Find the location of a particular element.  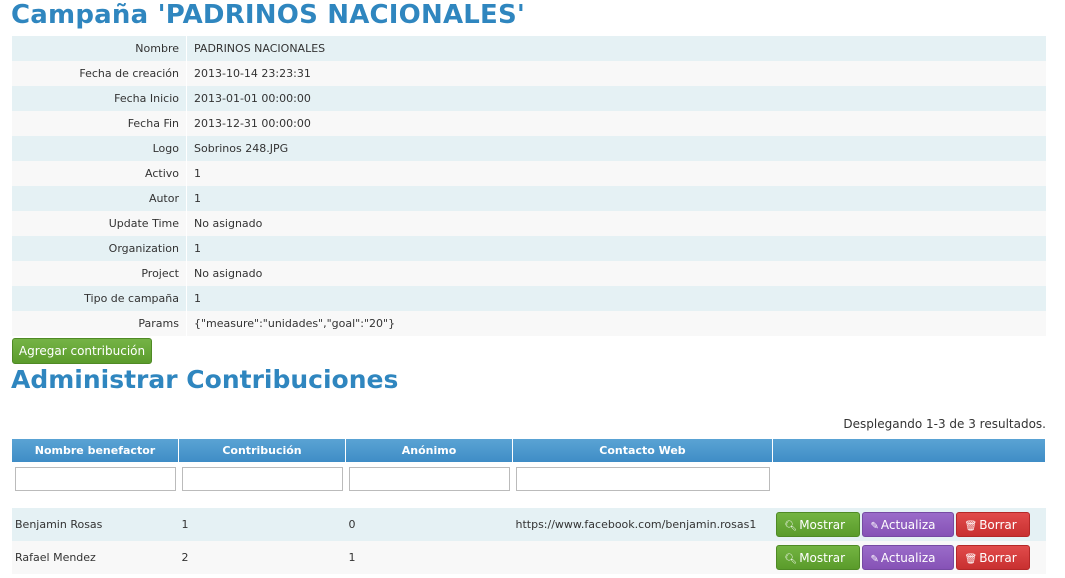

filter-contribution-input is located at coordinates (262, 479).